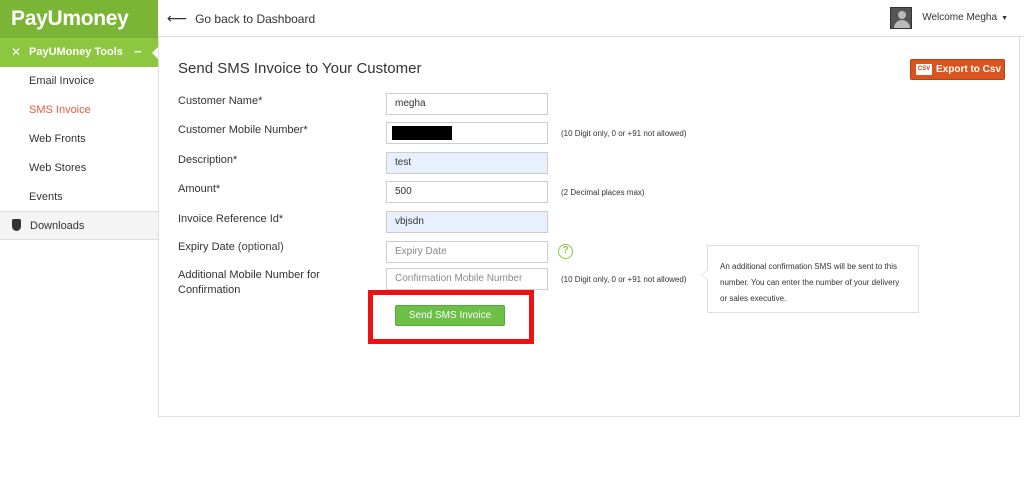 Image resolution: width=1024 pixels, height=492 pixels. I want to click on export-csv-button: CSV Export to Csv, so click(957, 69).